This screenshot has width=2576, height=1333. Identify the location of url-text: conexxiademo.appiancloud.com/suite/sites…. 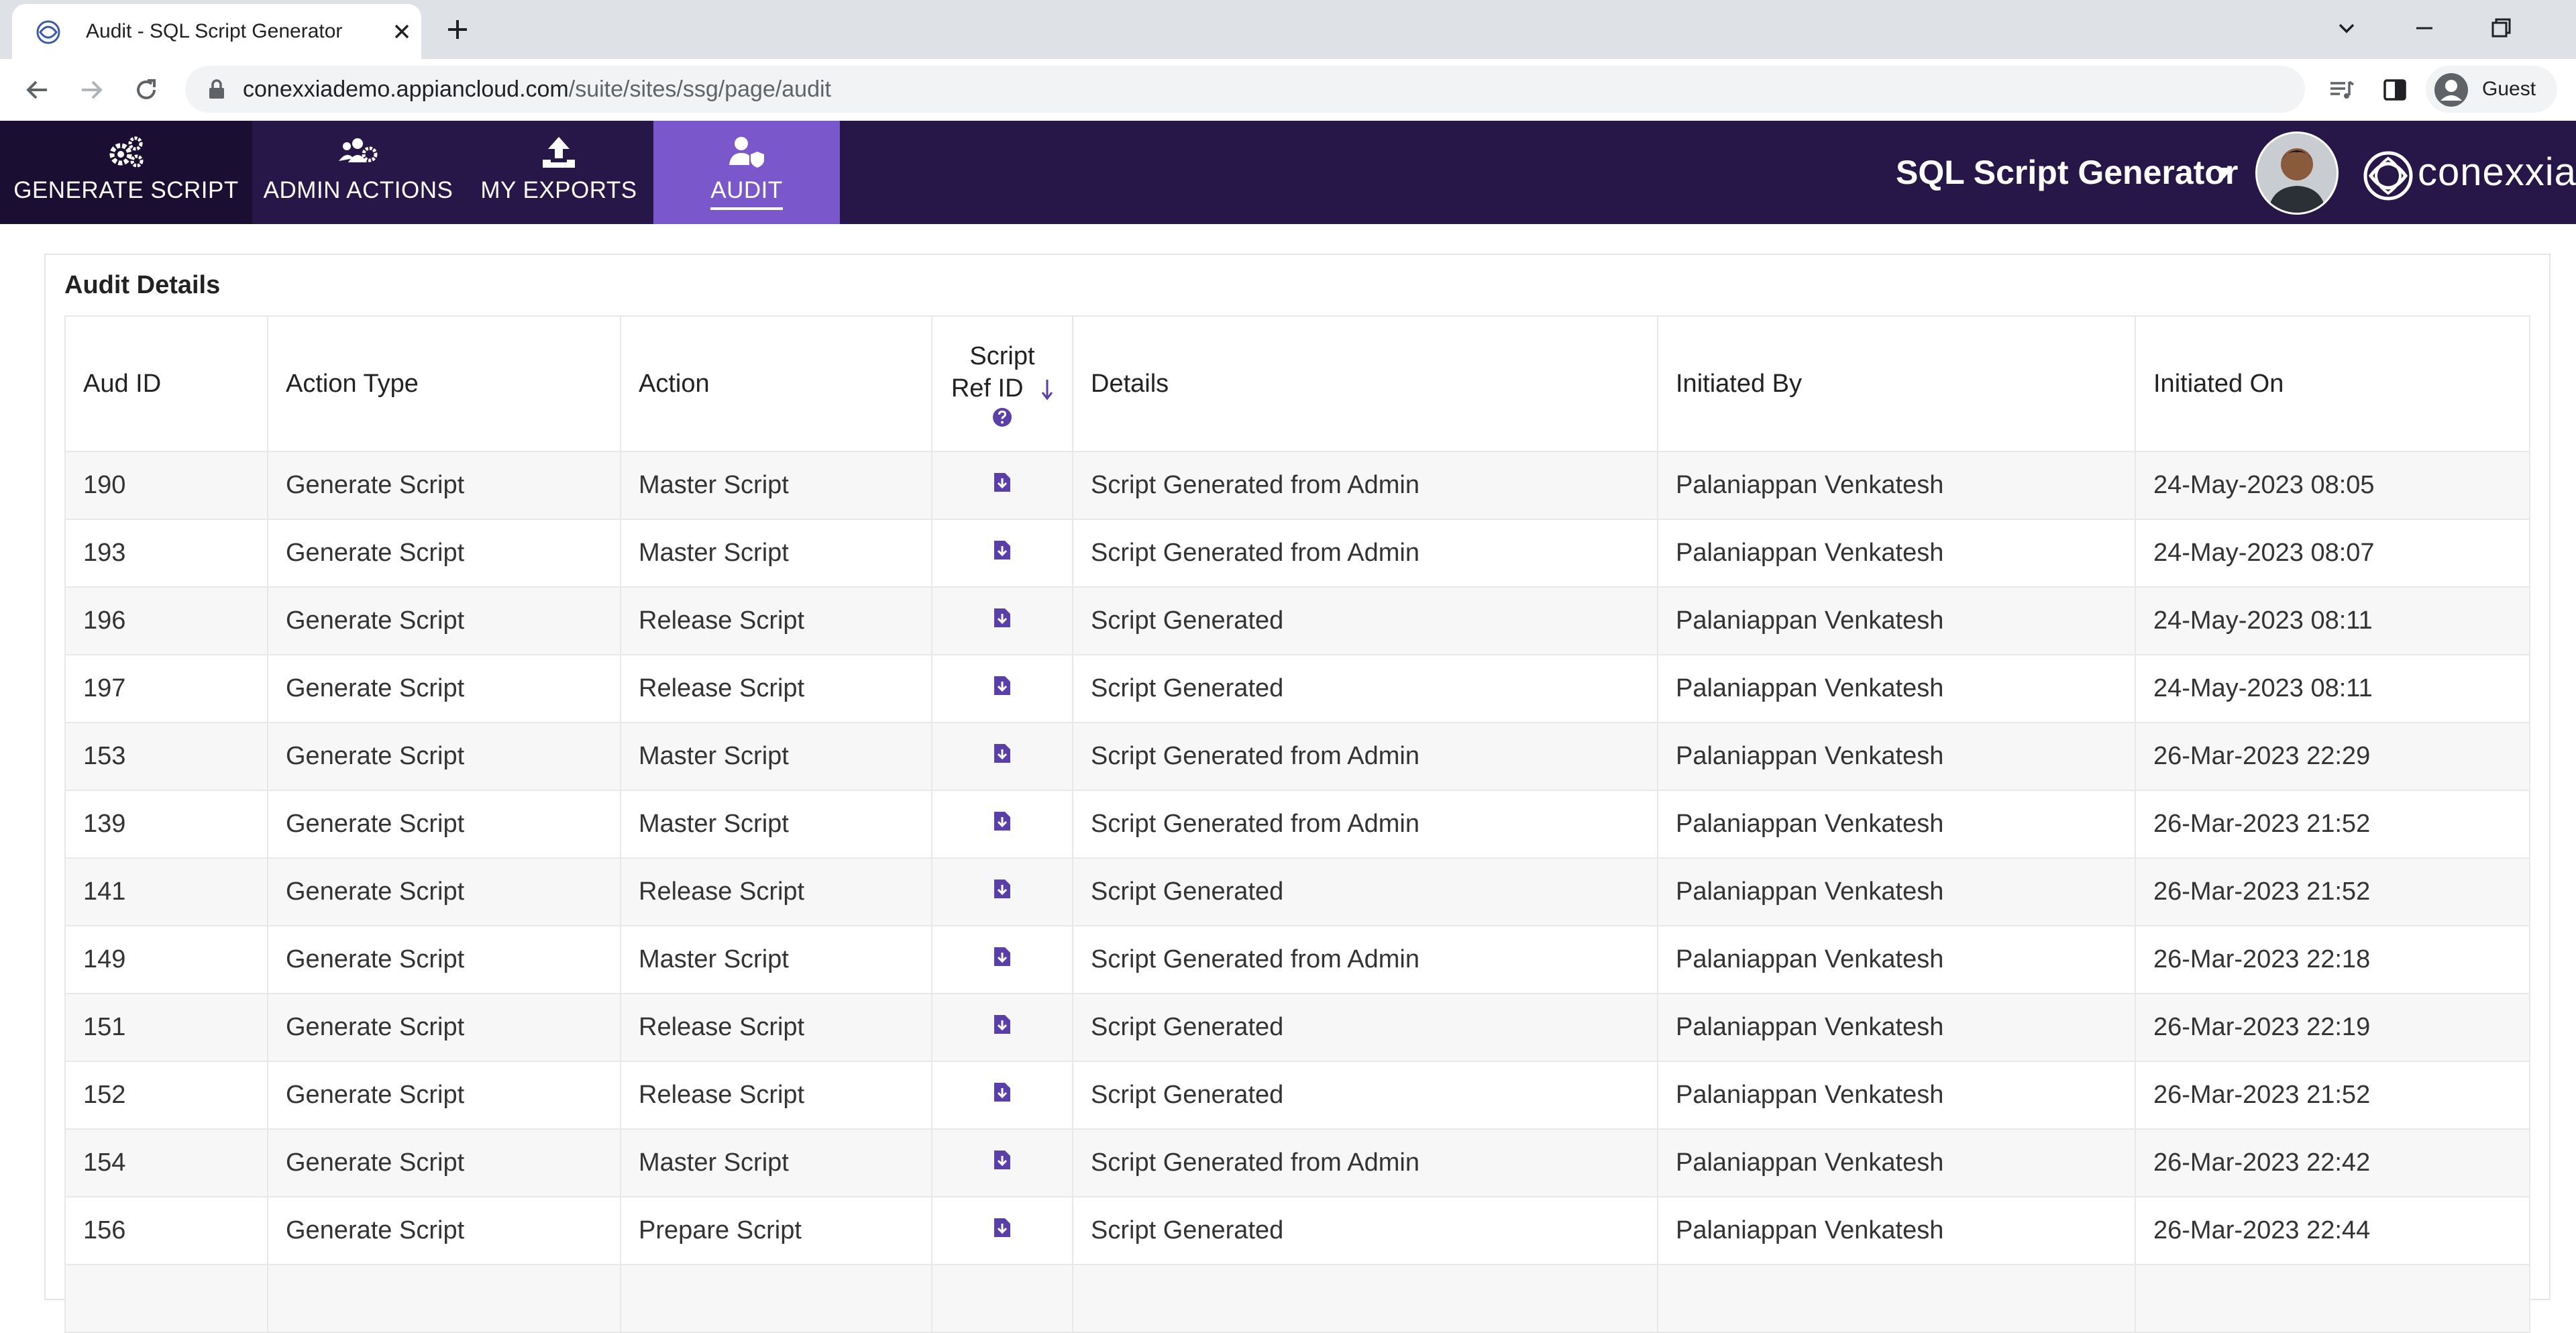
(537, 89).